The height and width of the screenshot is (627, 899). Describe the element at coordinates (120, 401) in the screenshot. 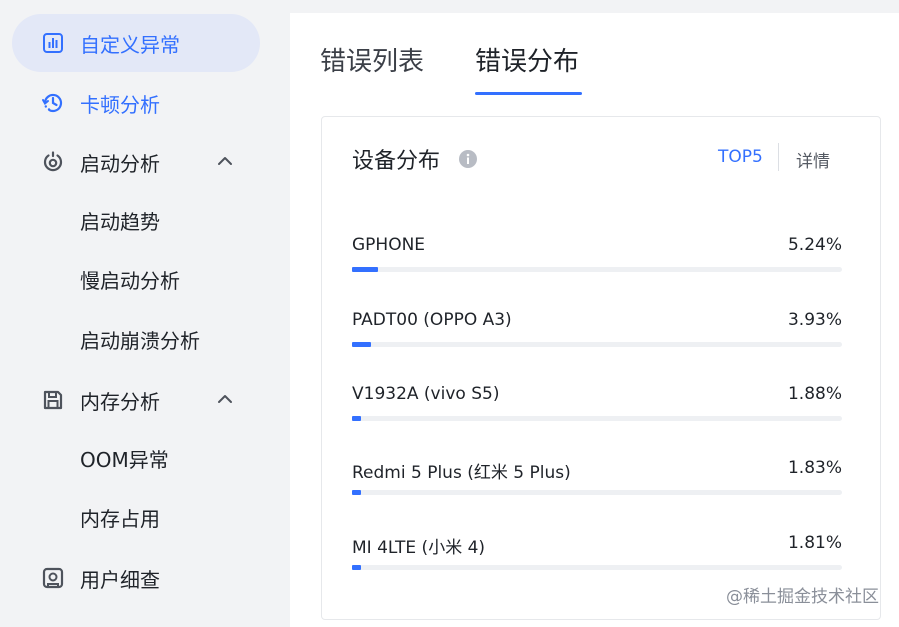

I see `sidebar-item-label: 内存分析` at that location.